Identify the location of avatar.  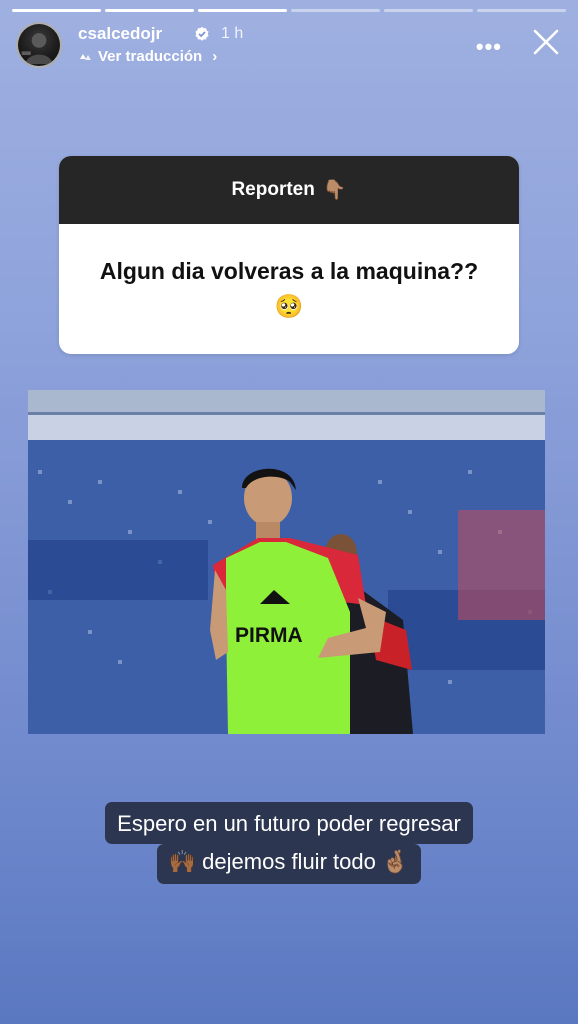
(39, 45).